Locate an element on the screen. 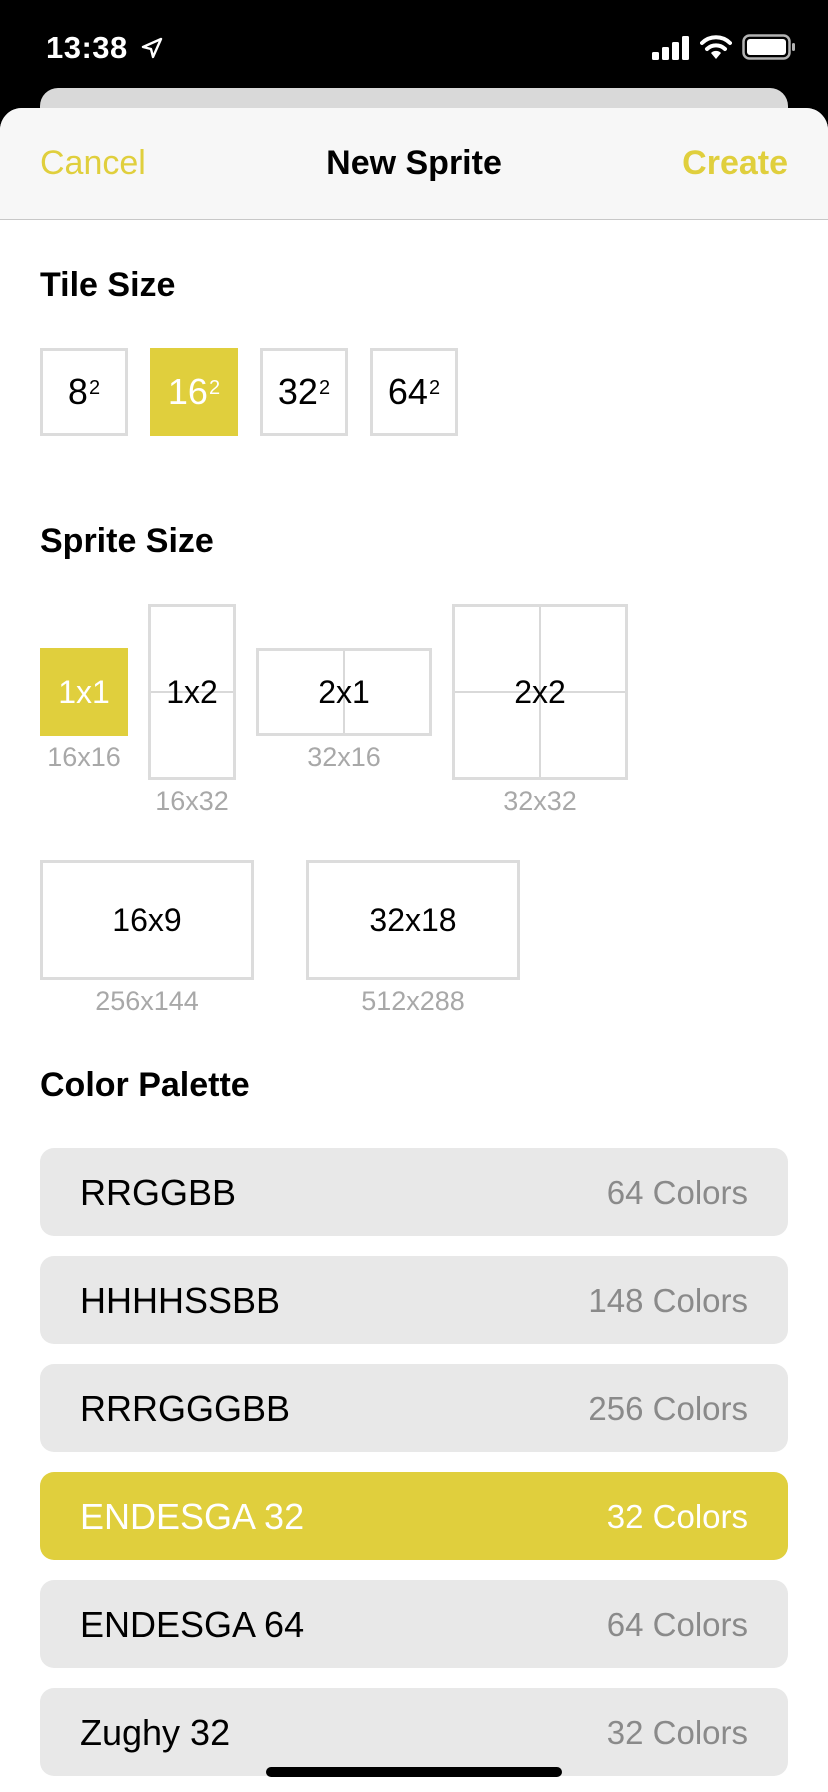 Image resolution: width=828 pixels, height=1792 pixels. sprite-size-label: 2x2 is located at coordinates (540, 691).